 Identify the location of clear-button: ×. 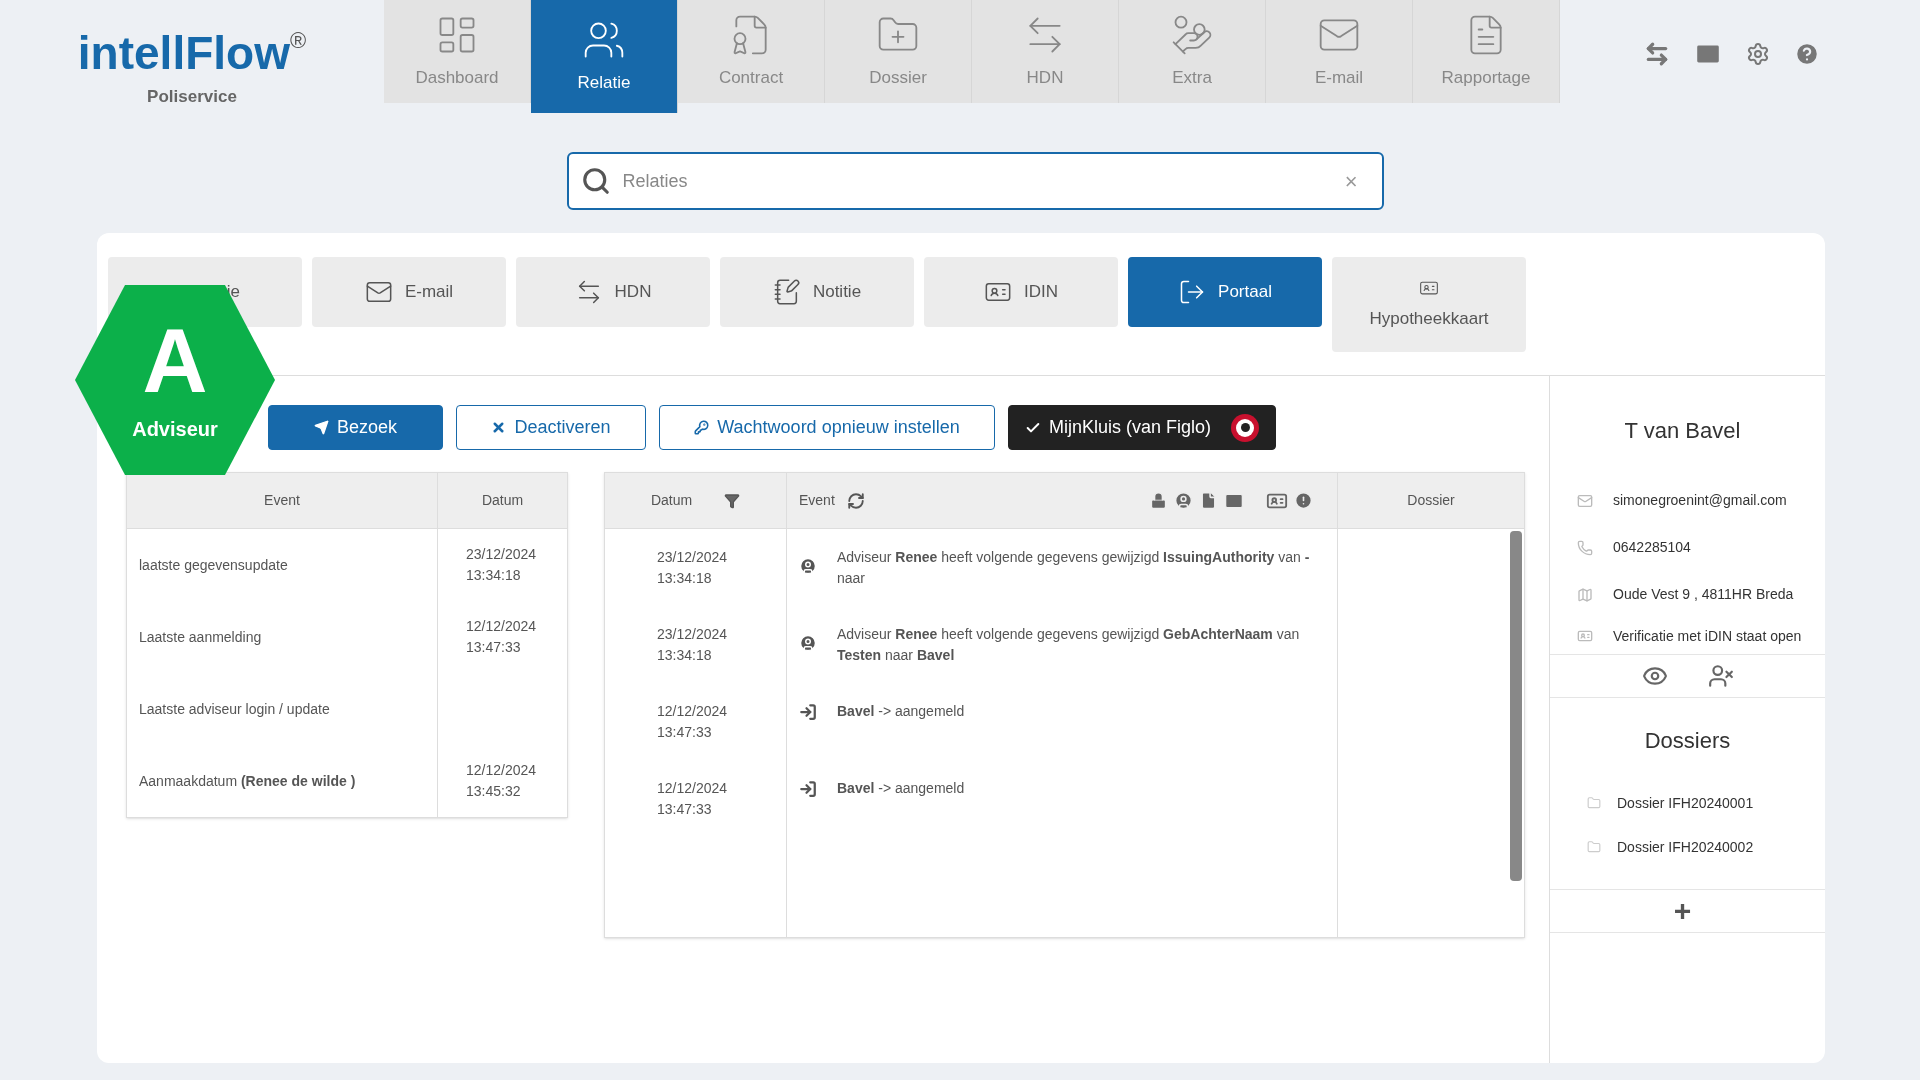
(1351, 181).